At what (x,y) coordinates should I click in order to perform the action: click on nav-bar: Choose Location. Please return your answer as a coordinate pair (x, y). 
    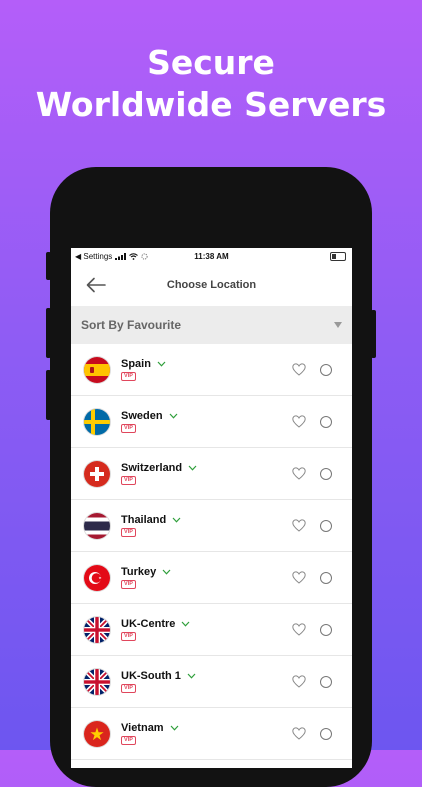
    Looking at the image, I should click on (211, 285).